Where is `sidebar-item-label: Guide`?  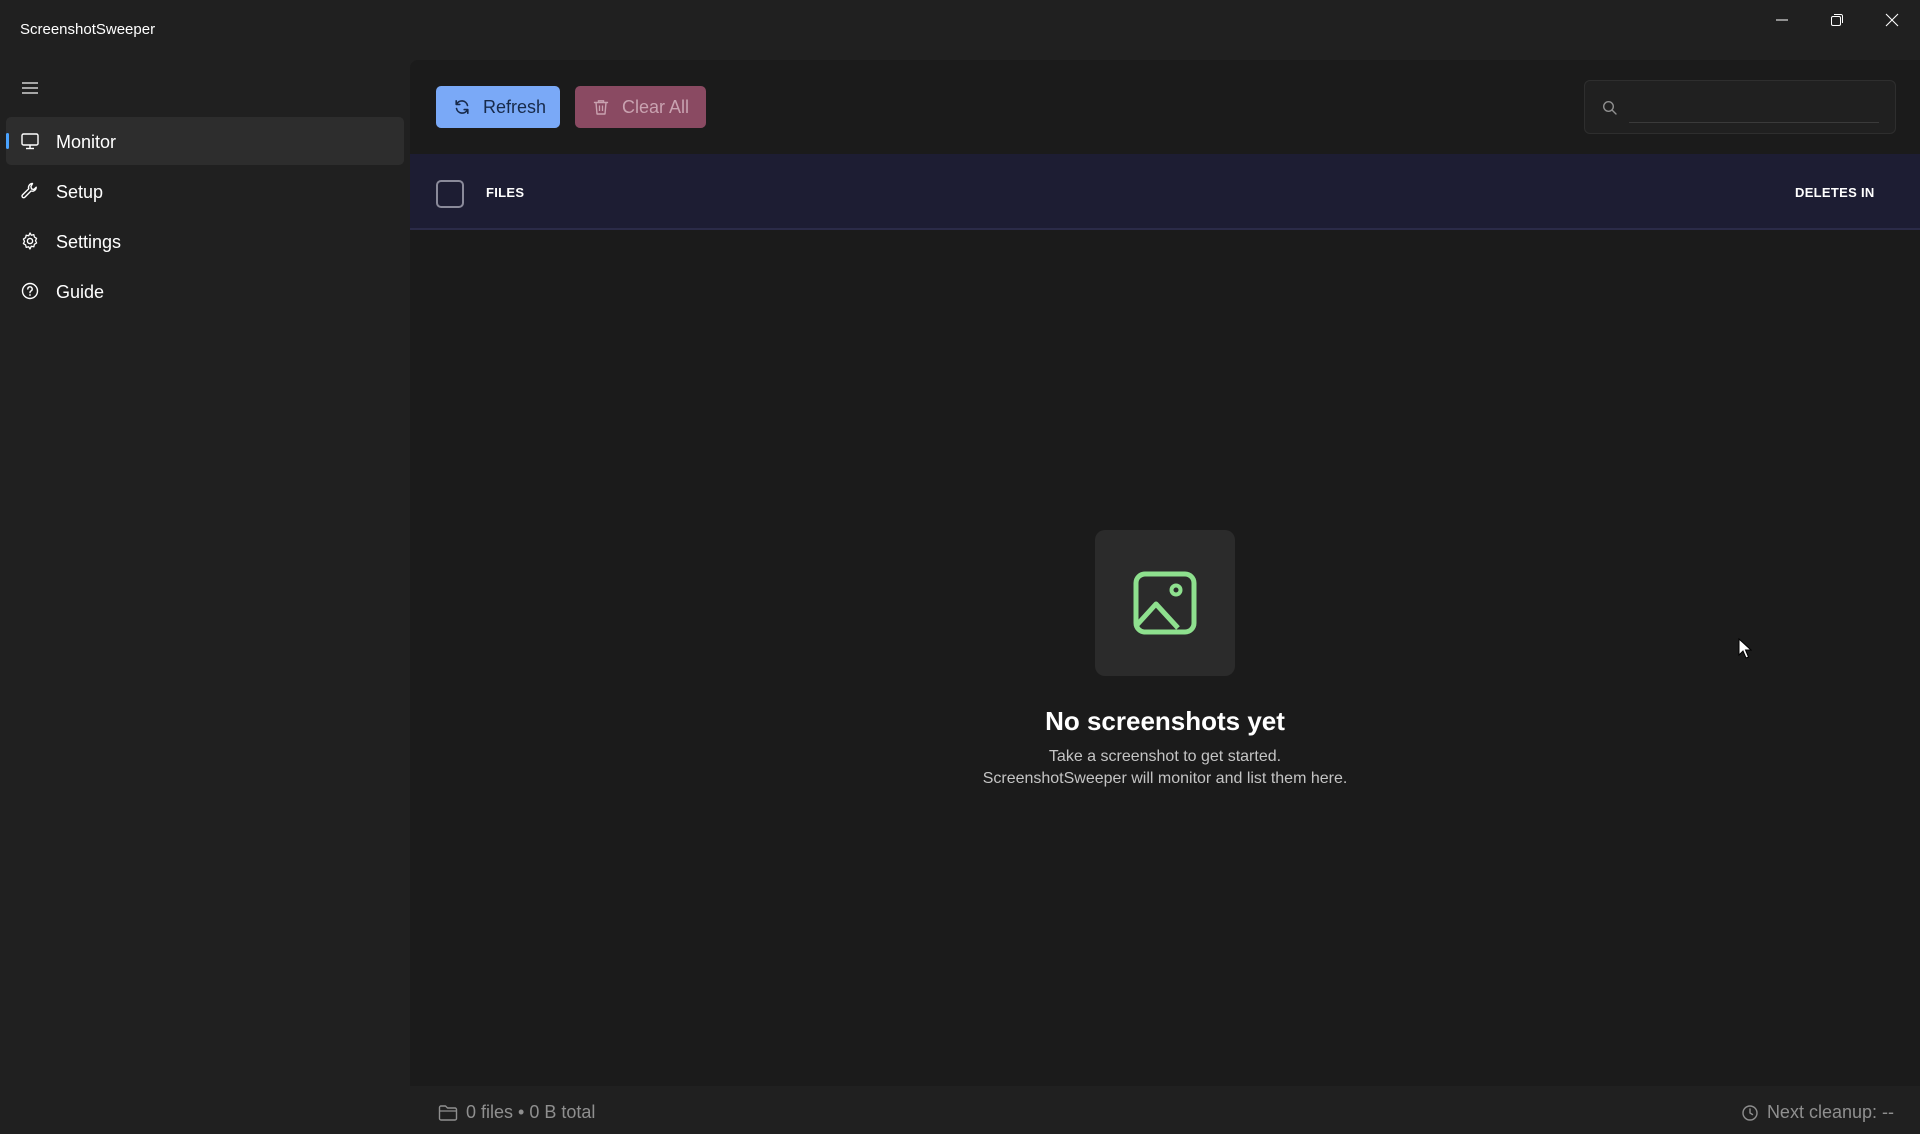
sidebar-item-label: Guide is located at coordinates (80, 292).